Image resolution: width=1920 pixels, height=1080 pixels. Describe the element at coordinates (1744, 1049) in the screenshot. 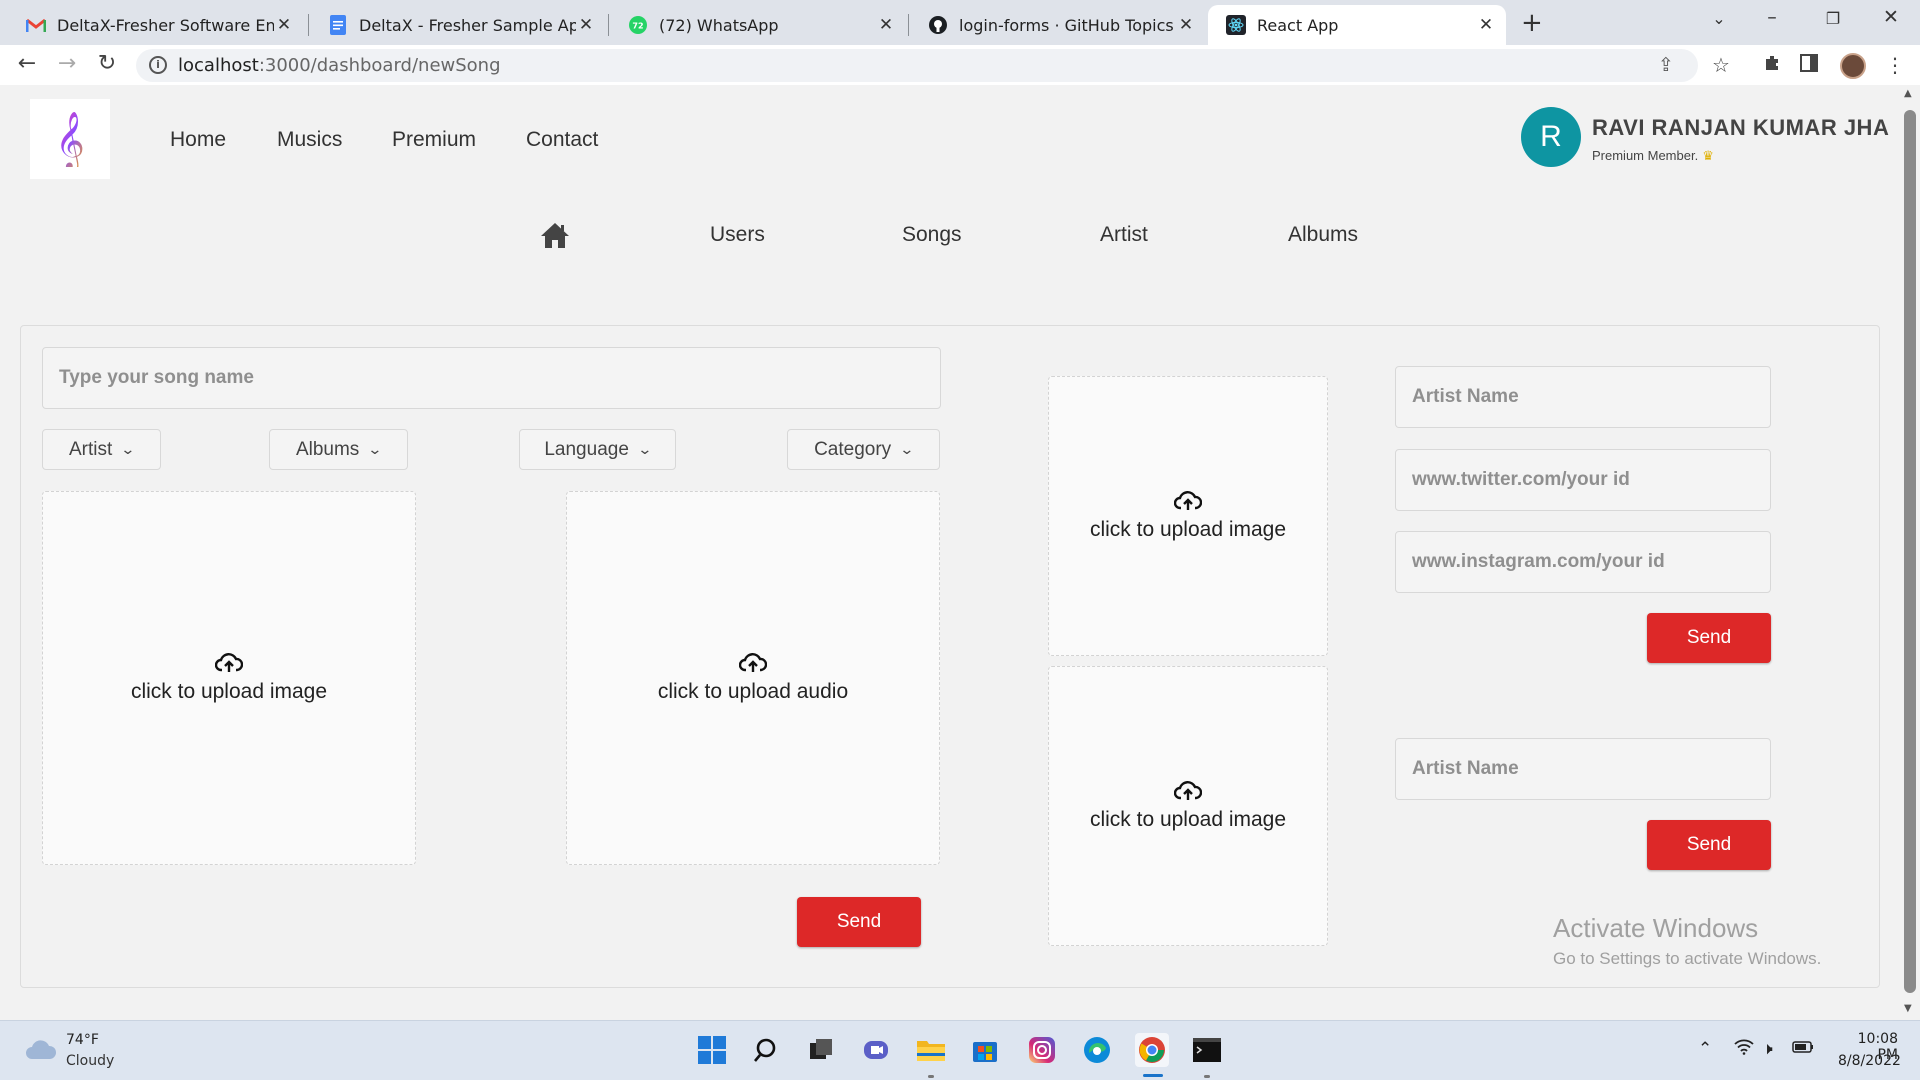

I see `wifi-icon` at that location.